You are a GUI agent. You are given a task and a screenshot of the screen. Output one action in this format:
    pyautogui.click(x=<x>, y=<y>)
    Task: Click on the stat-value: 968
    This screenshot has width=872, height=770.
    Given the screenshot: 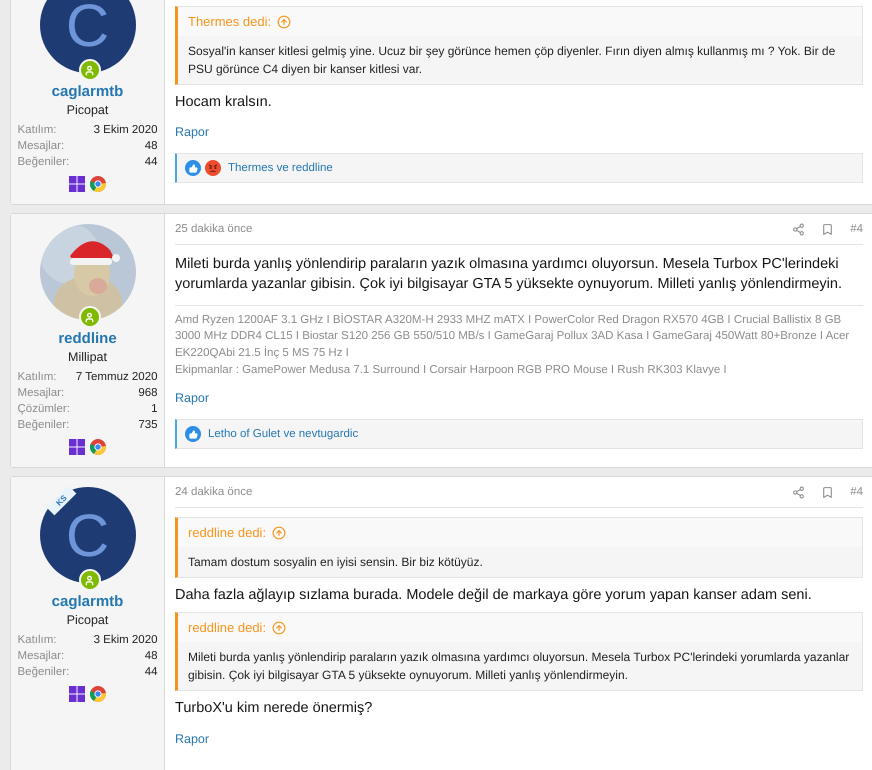 What is the action you would take?
    pyautogui.click(x=147, y=393)
    